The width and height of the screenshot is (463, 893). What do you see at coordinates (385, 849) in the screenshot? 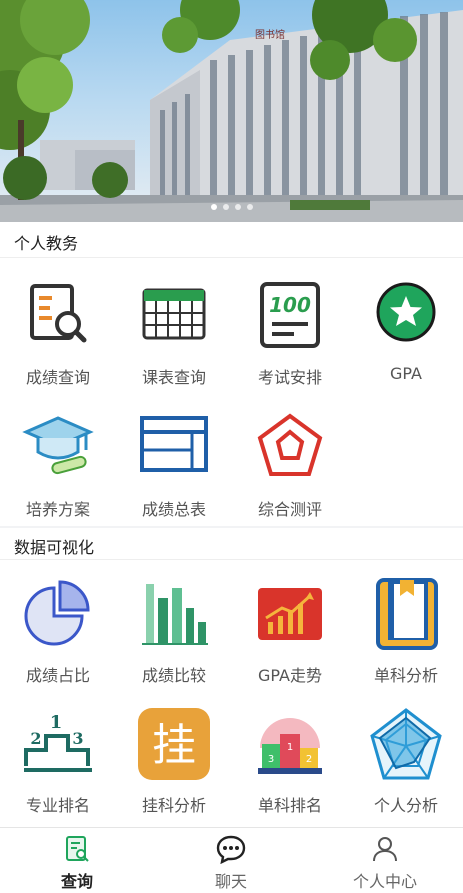
I see `person-icon` at bounding box center [385, 849].